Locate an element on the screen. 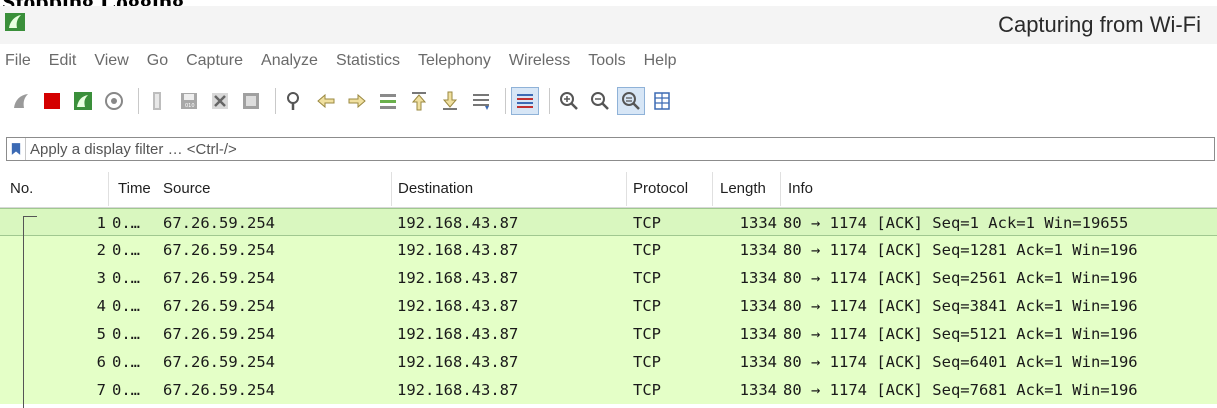 The height and width of the screenshot is (408, 1217). resize-columns-icon is located at coordinates (662, 101).